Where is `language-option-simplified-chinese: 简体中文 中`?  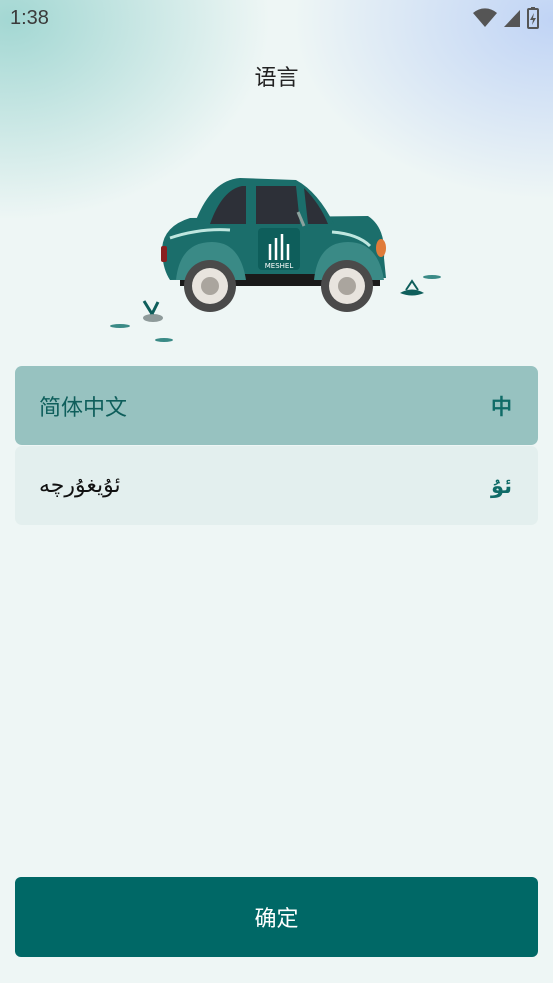
language-option-simplified-chinese: 简体中文 中 is located at coordinates (276, 405).